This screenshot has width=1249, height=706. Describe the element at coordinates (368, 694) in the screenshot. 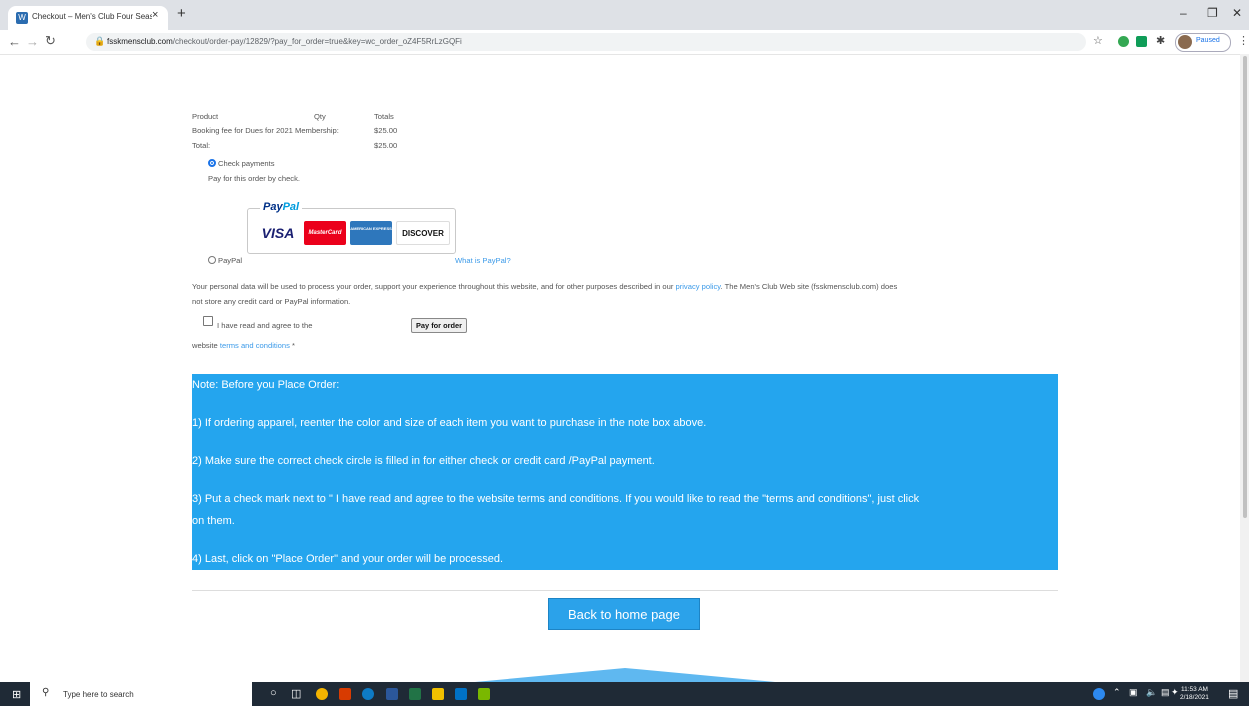

I see `edge-app-icon` at that location.